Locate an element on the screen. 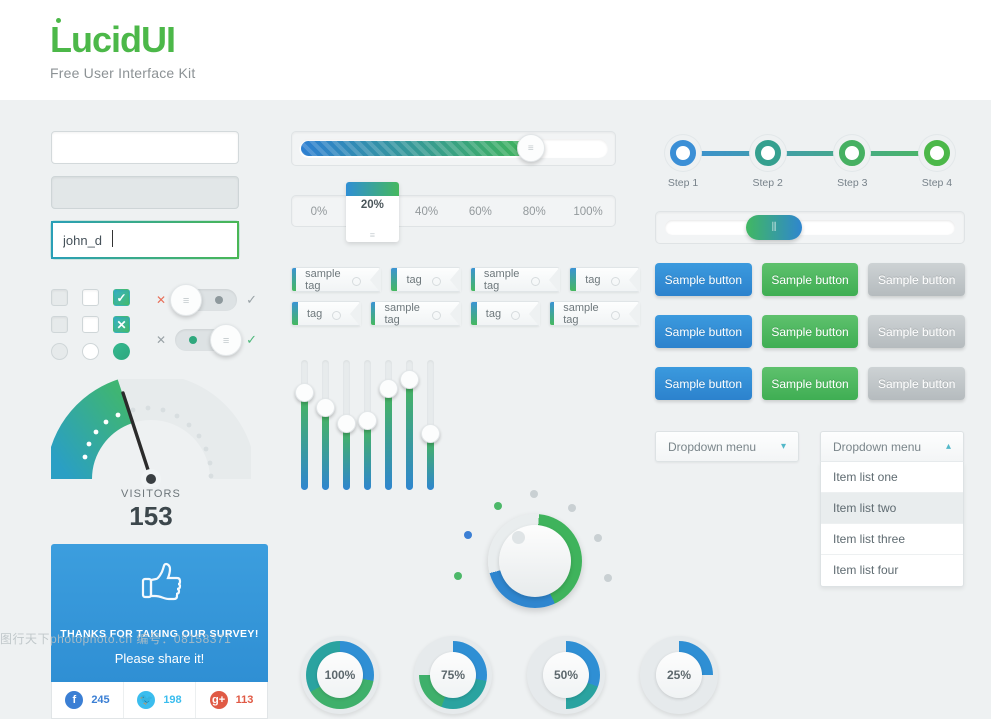 The image size is (991, 719). x-icon: ✕ is located at coordinates (161, 300).